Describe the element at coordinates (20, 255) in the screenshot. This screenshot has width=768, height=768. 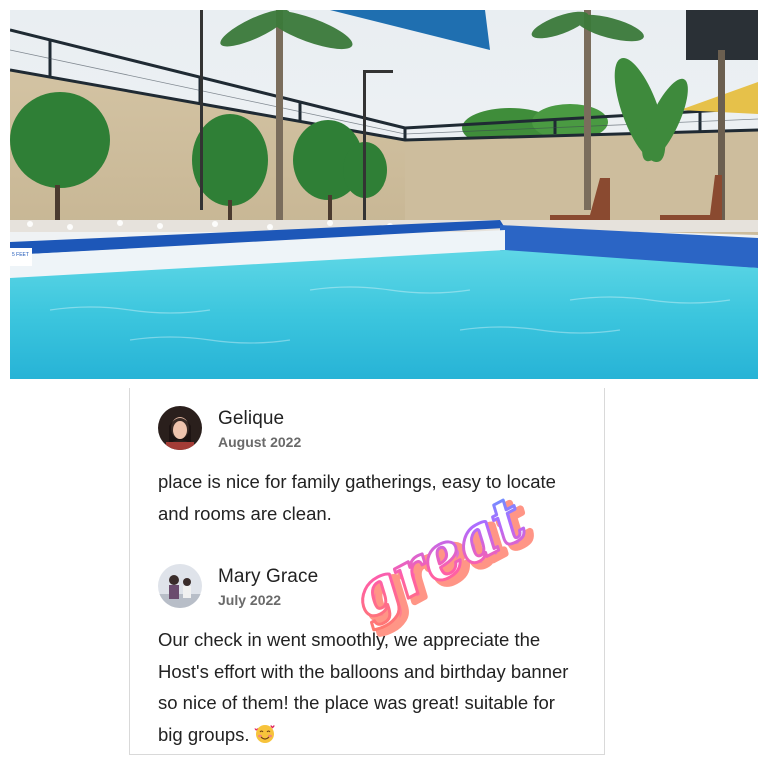
I see `depth-marker: 5 FEET` at that location.